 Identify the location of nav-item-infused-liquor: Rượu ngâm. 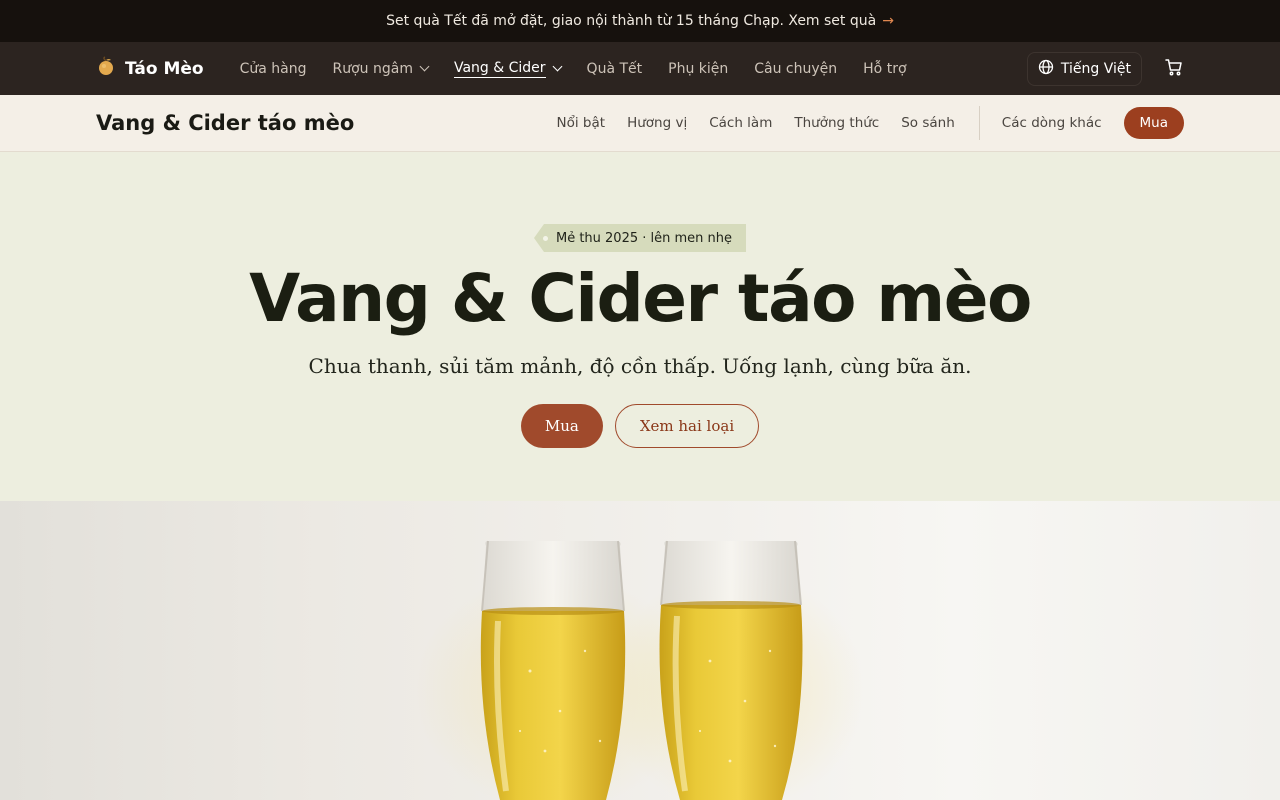
(381, 68).